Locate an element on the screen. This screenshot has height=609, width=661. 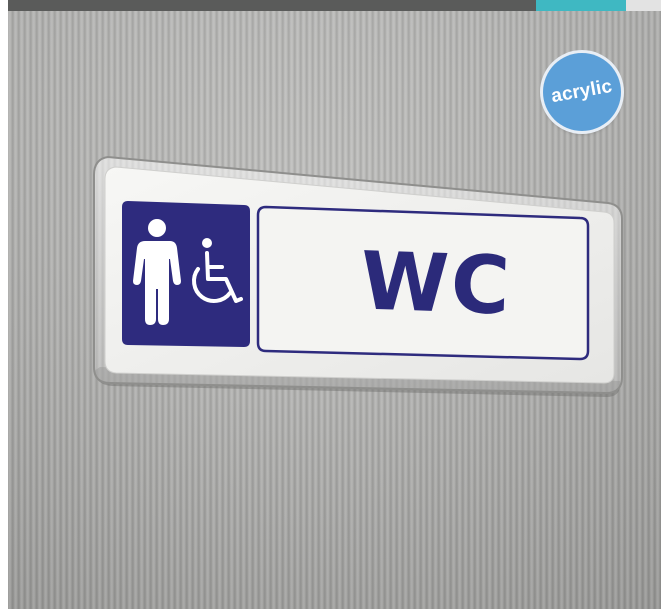
top-color-bar is located at coordinates (330, 5).